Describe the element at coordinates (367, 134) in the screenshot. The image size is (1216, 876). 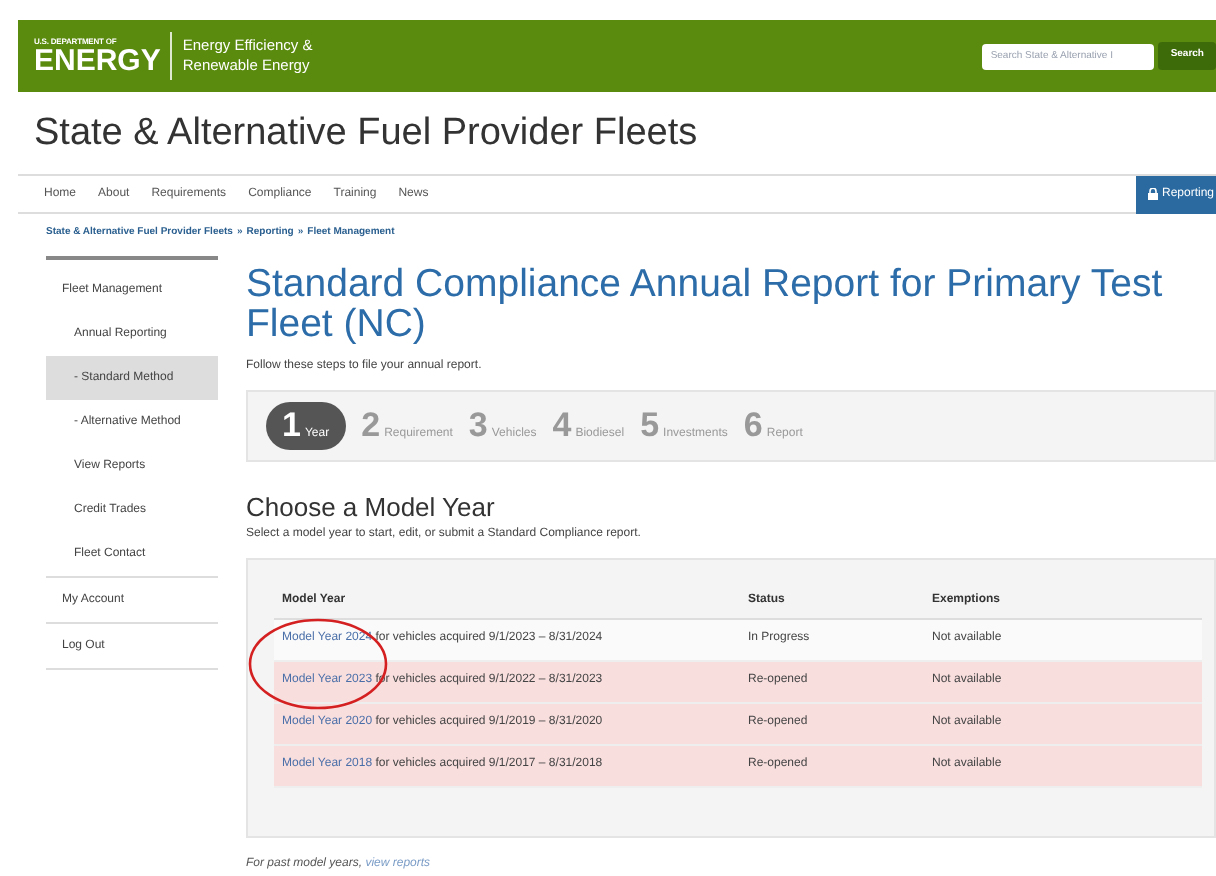
I see `site-title: State & Alternative Fuel Provider Fleets` at that location.